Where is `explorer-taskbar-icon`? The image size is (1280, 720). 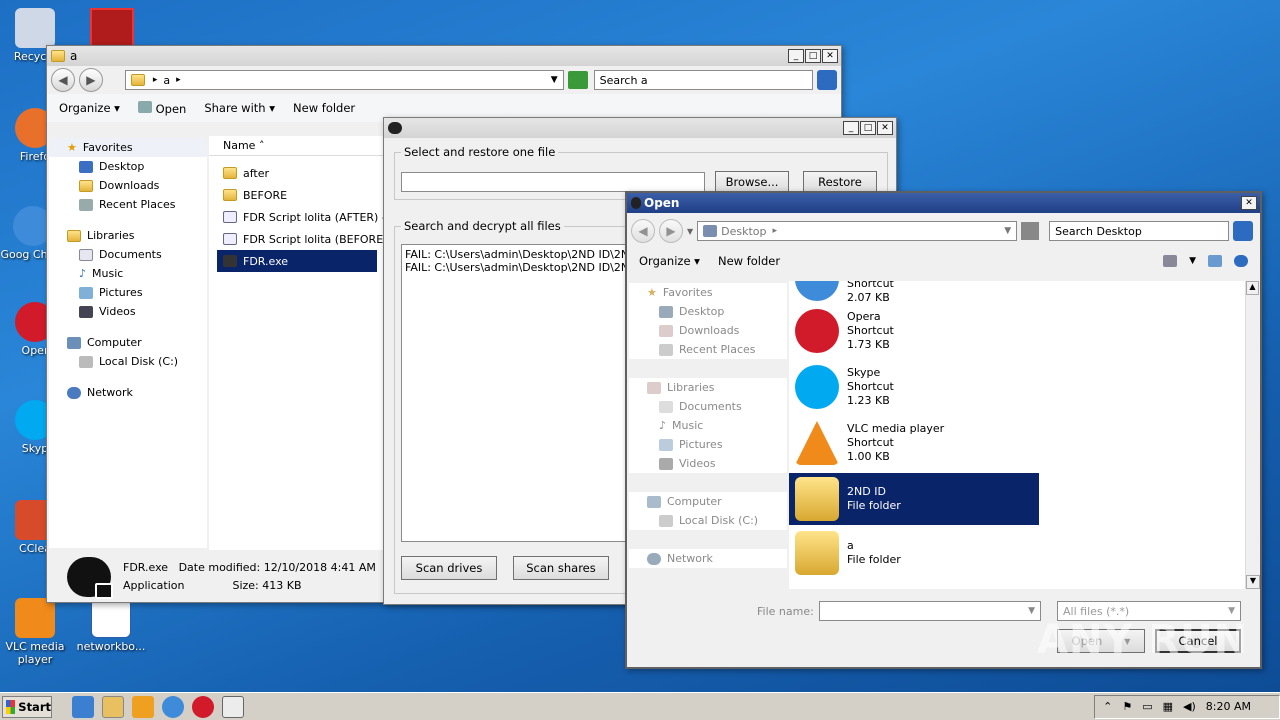
explorer-taskbar-icon is located at coordinates (113, 706).